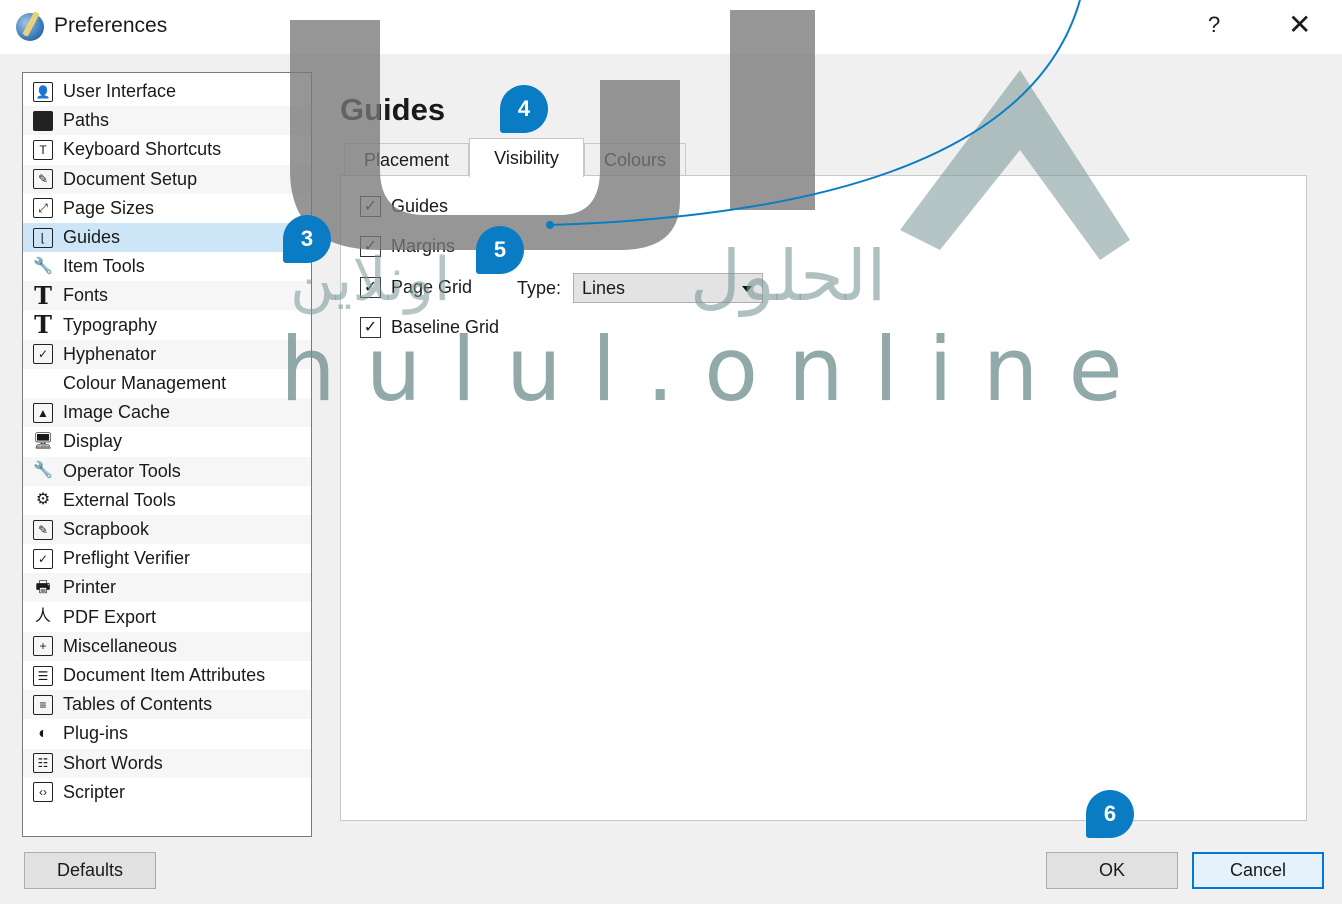  Describe the element at coordinates (167, 588) in the screenshot. I see `sidebar-item-printer: 🖶 Printer` at that location.